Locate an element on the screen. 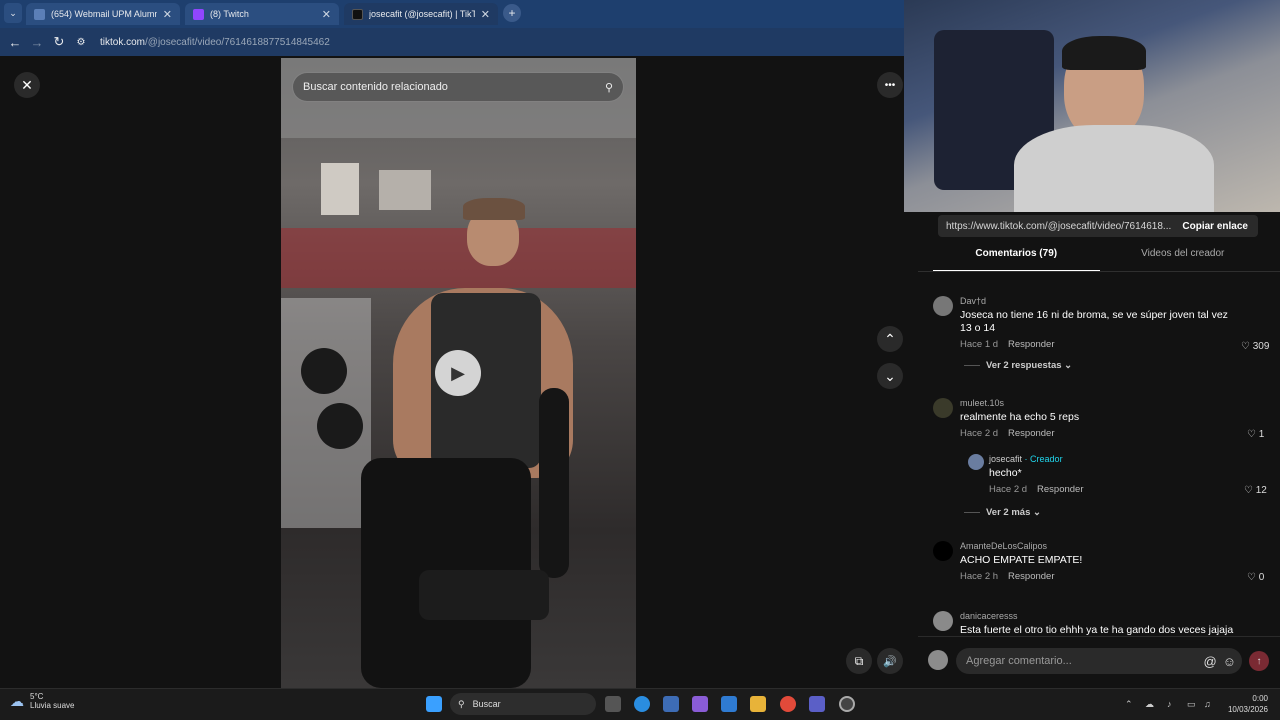 The image size is (1280, 720). close-video-button: ✕ is located at coordinates (27, 85).